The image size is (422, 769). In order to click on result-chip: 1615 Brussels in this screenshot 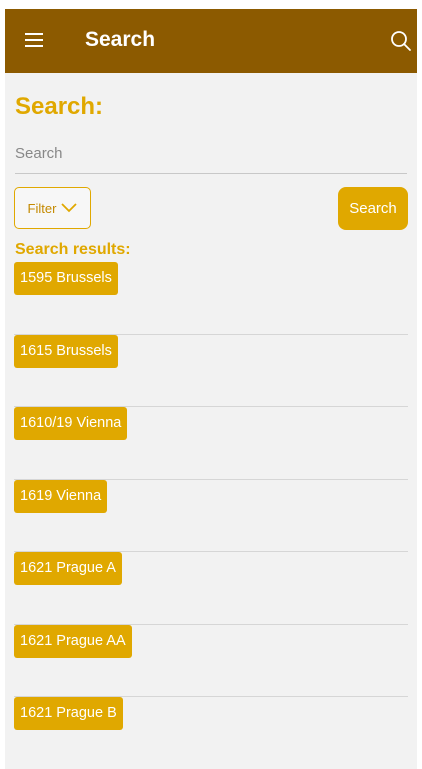, I will do `click(66, 351)`.